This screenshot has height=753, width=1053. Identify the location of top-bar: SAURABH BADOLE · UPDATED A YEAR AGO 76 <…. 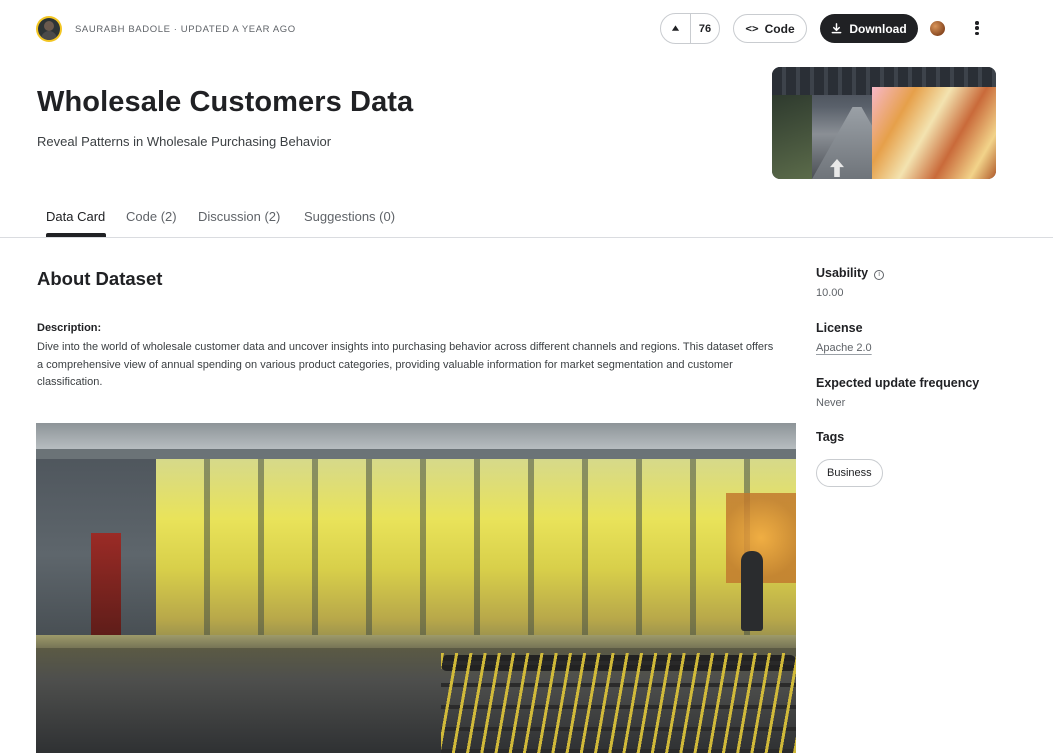
(526, 29).